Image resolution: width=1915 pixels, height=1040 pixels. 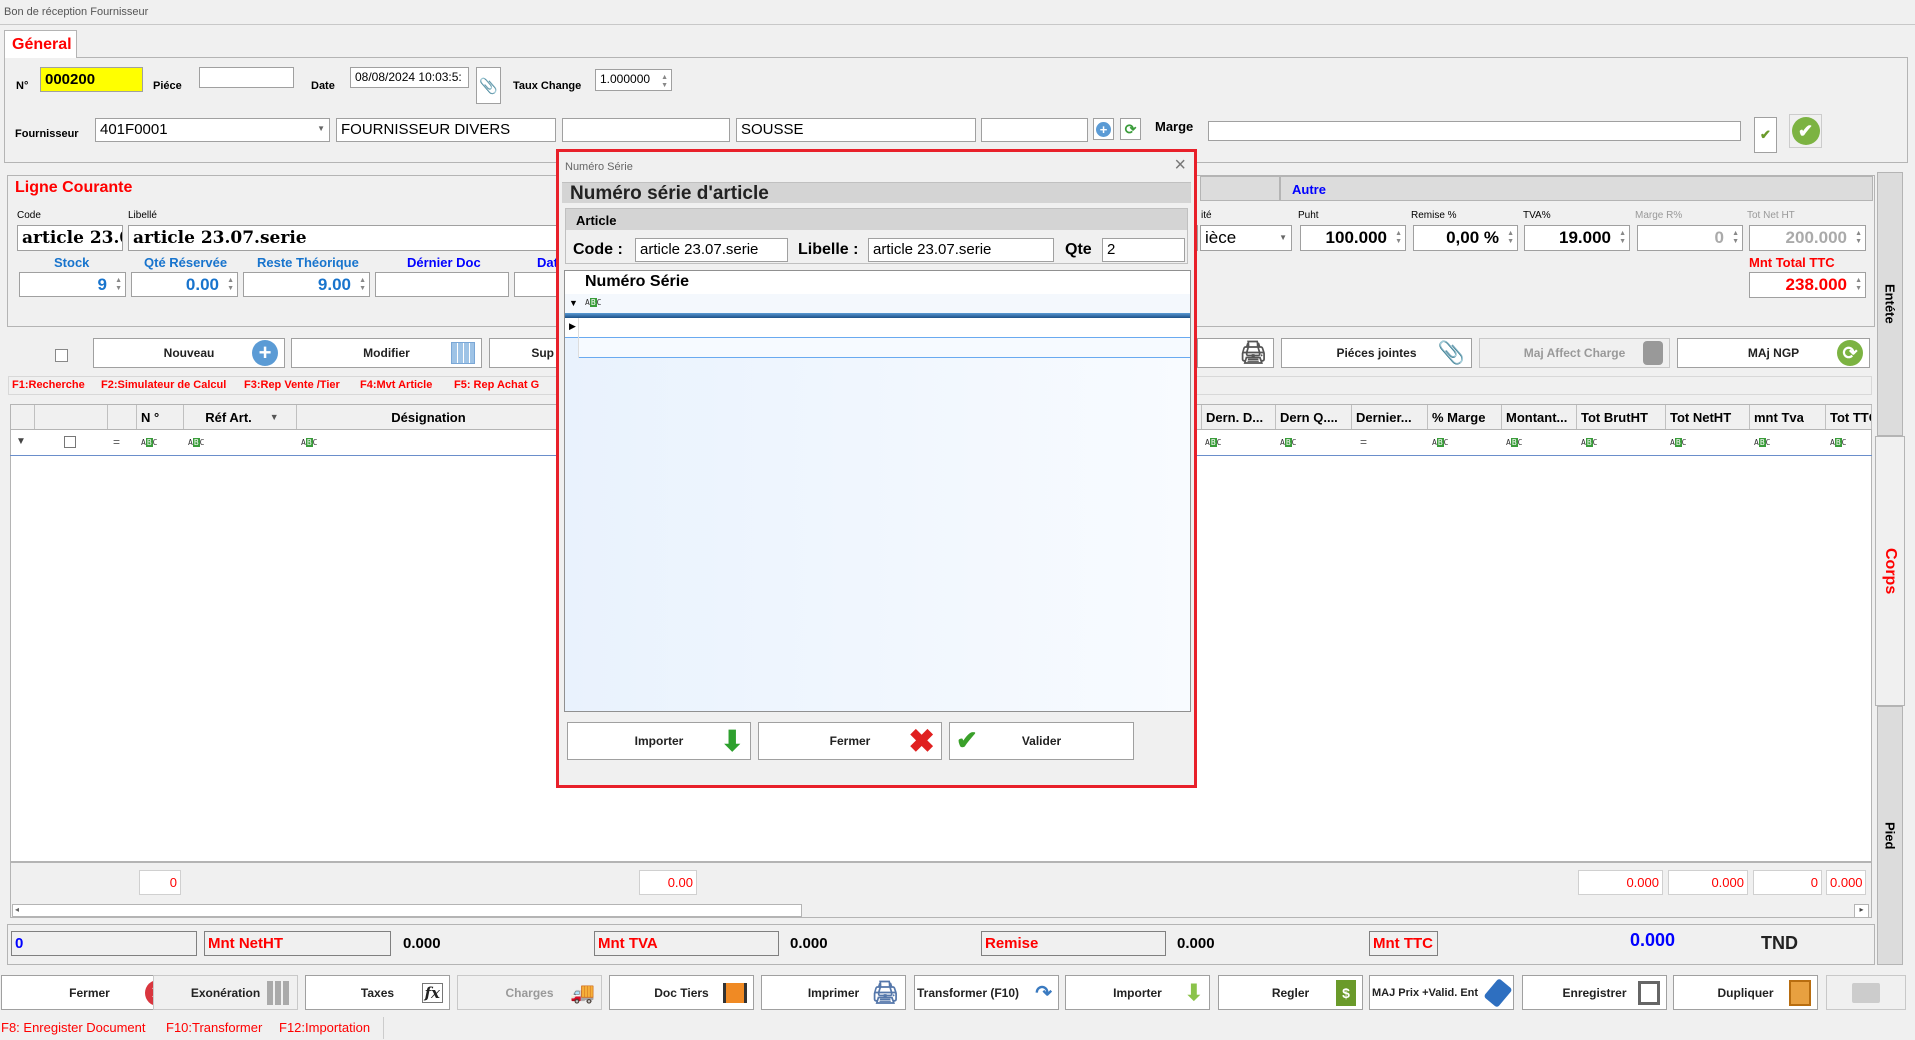 I want to click on check-icon: ✔, so click(x=967, y=740).